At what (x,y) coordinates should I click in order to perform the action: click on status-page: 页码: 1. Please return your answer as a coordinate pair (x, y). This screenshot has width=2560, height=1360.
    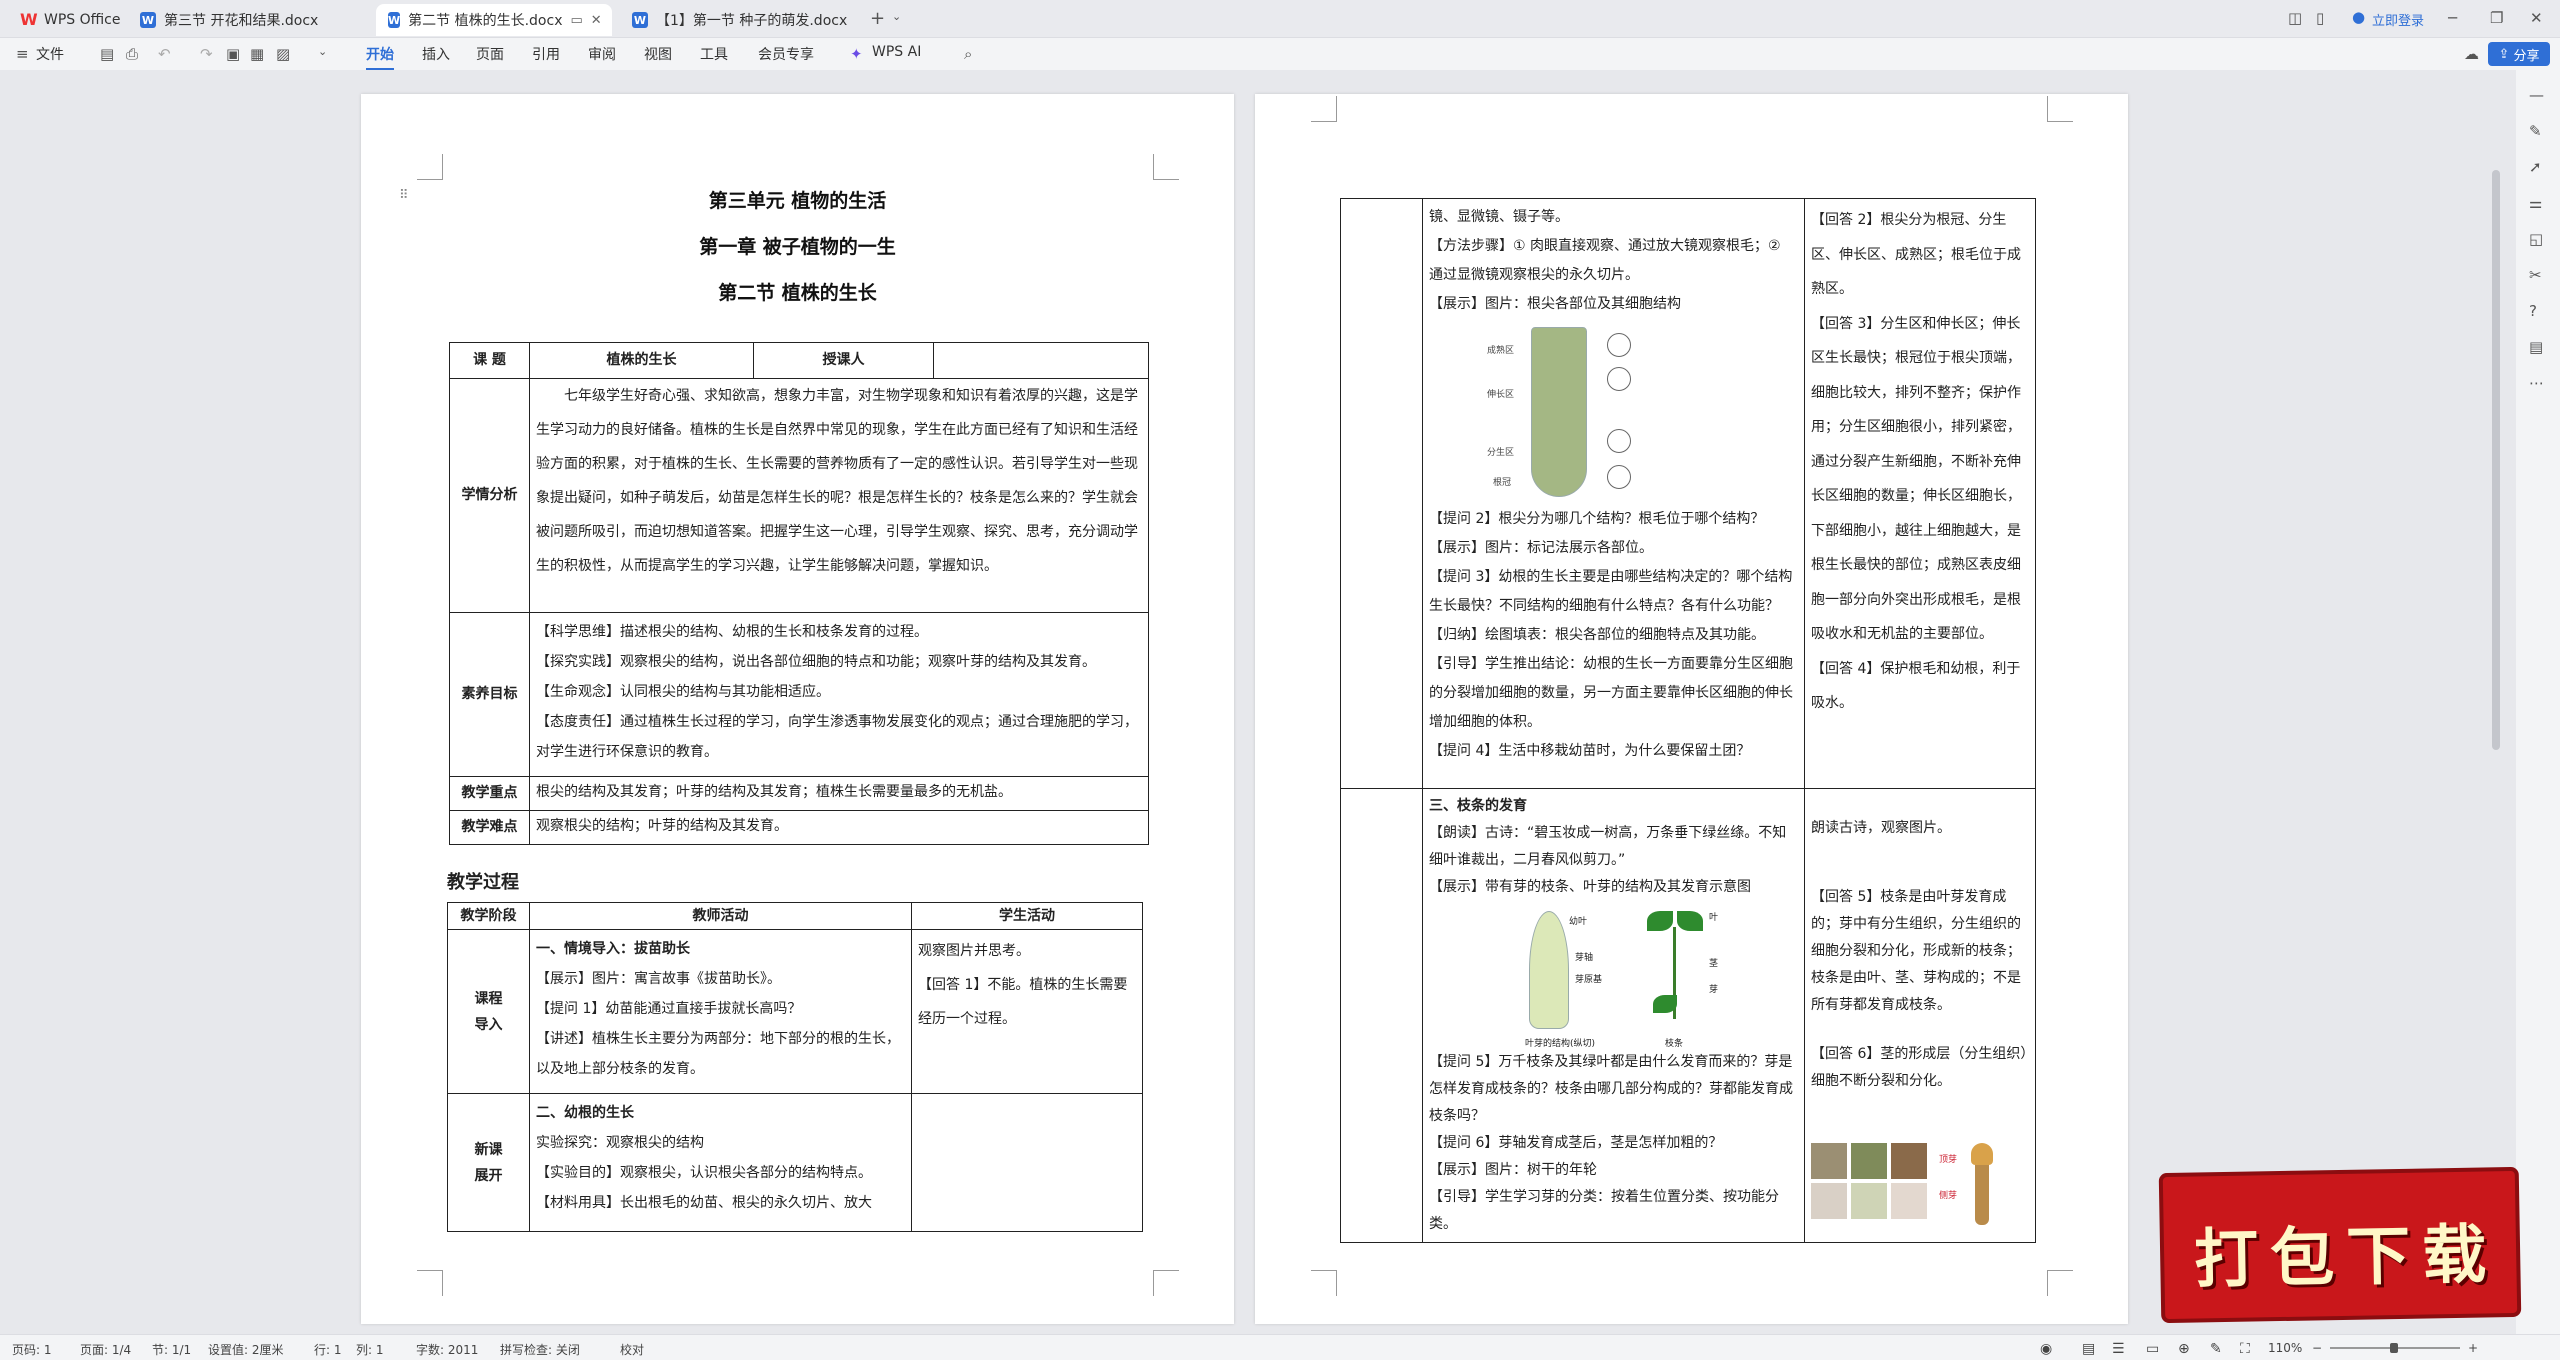
    Looking at the image, I should click on (32, 1349).